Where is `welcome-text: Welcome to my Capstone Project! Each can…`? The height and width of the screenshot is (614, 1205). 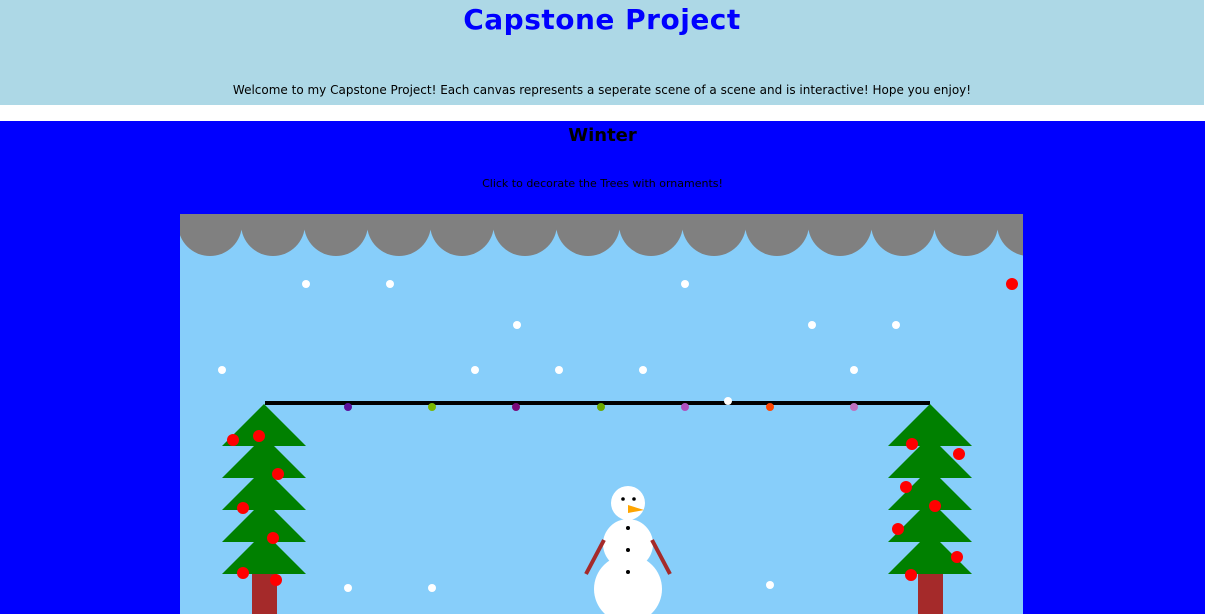
welcome-text: Welcome to my Capstone Project! Each can… is located at coordinates (602, 90).